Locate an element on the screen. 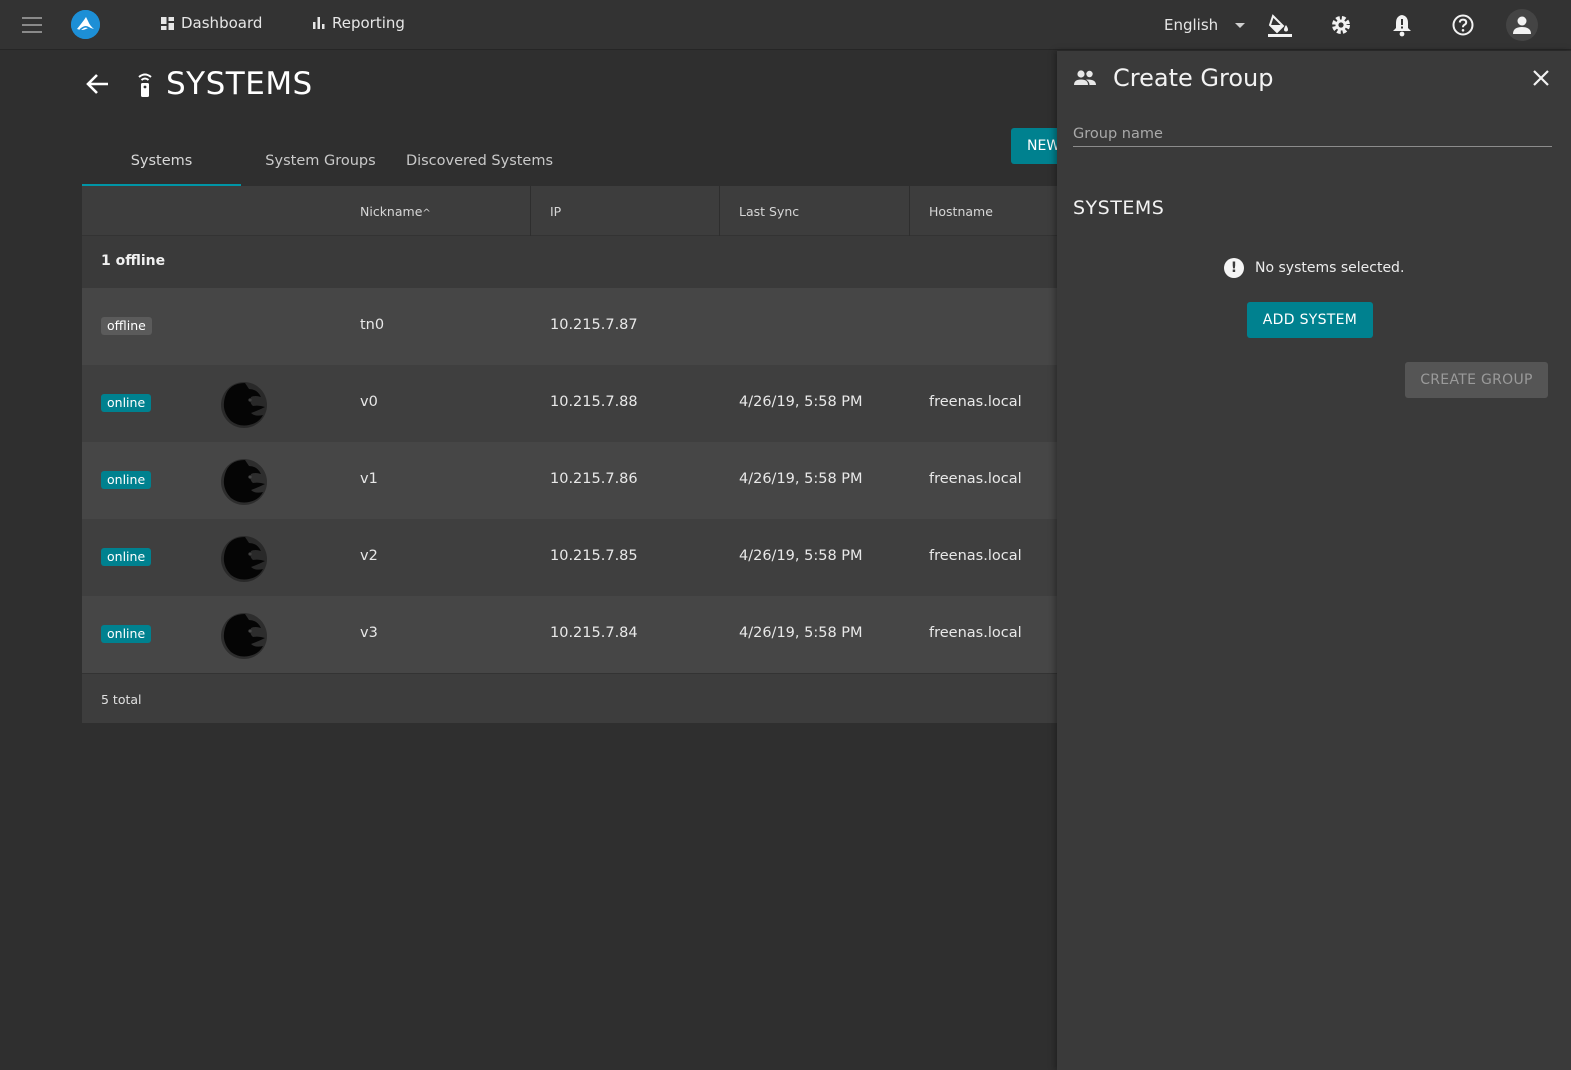 The height and width of the screenshot is (1070, 1571). systems-heading: SYSTEMS is located at coordinates (1119, 208).